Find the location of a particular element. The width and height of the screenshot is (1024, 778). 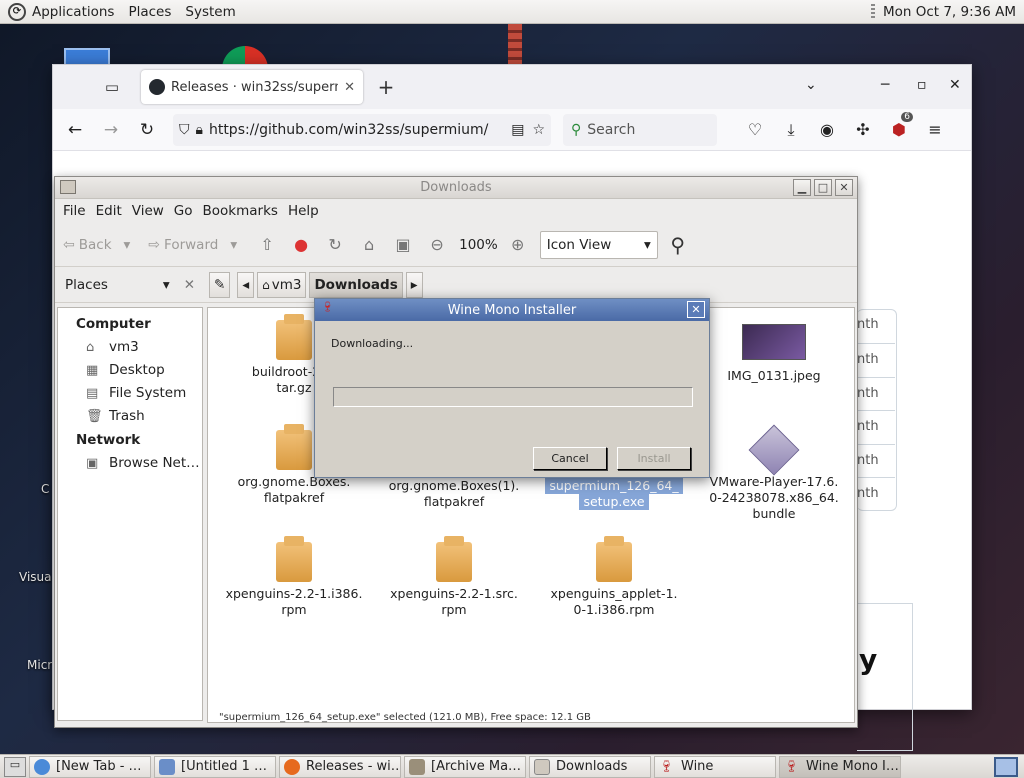

edit-location-icon: ✎ is located at coordinates (220, 284).